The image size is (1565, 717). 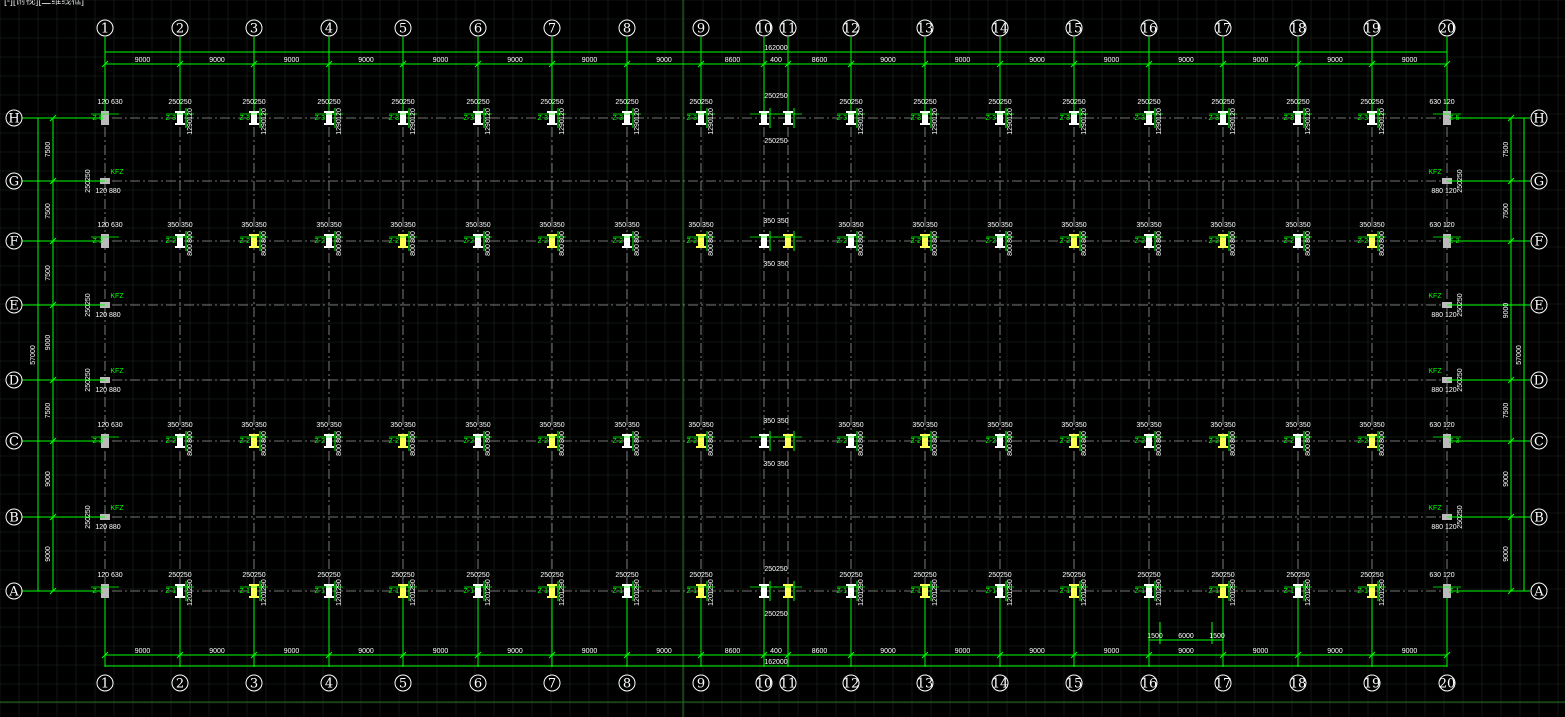 What do you see at coordinates (1441, 225) in the screenshot?
I see `column-size-label: 630 120` at bounding box center [1441, 225].